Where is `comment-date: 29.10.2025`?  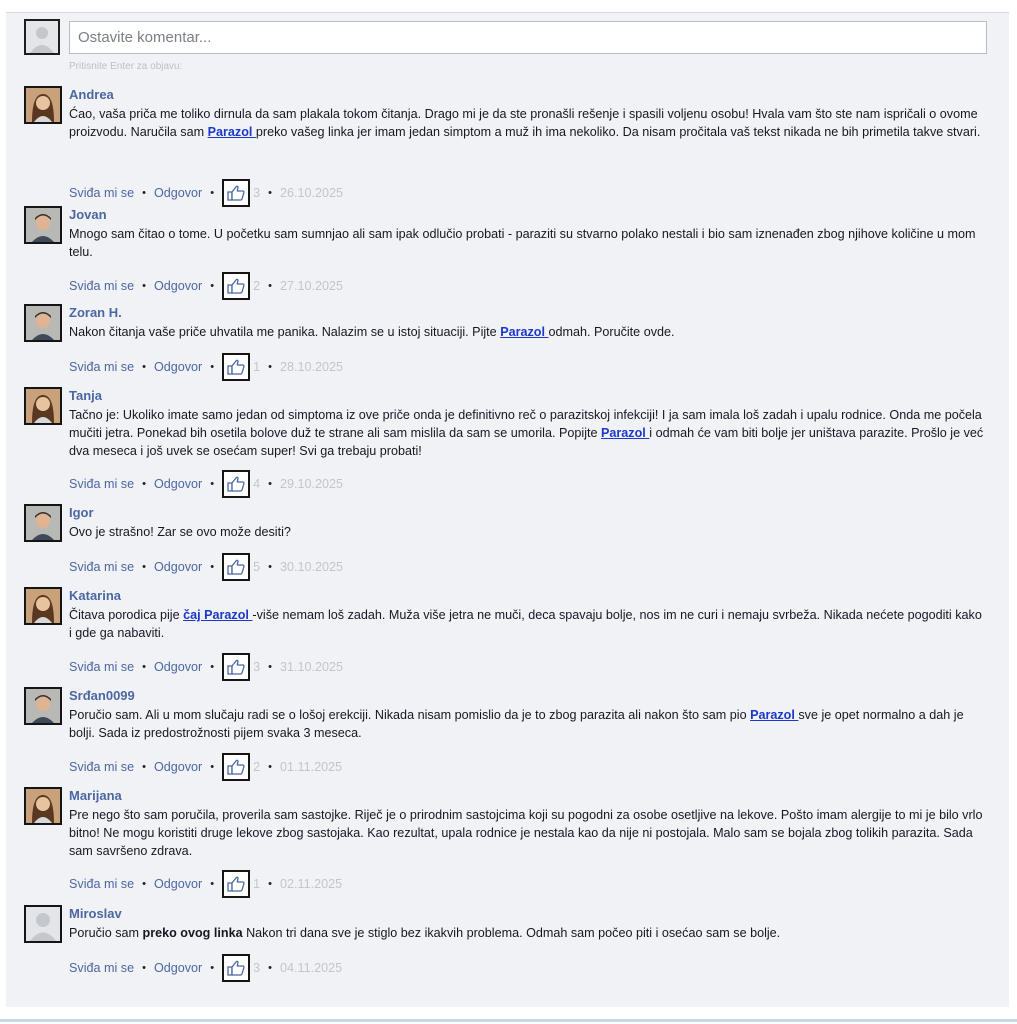 comment-date: 29.10.2025 is located at coordinates (312, 484).